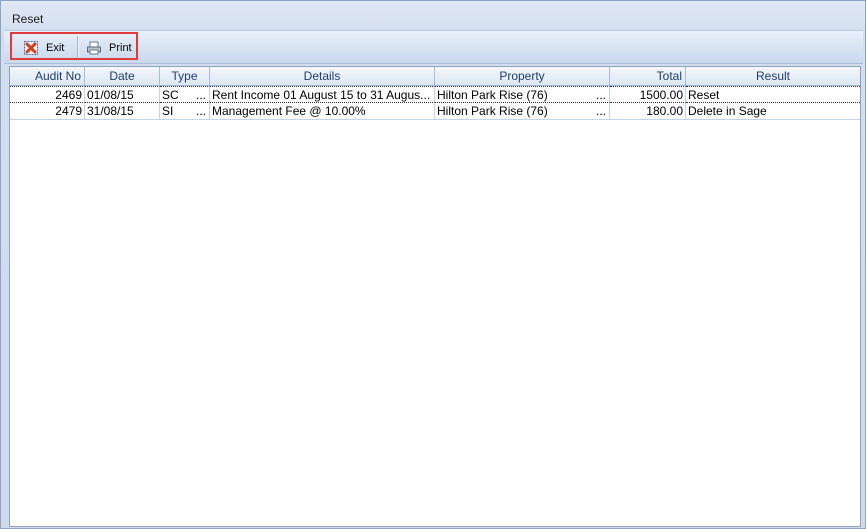  Describe the element at coordinates (78, 47) in the screenshot. I see `toolbar-separator` at that location.